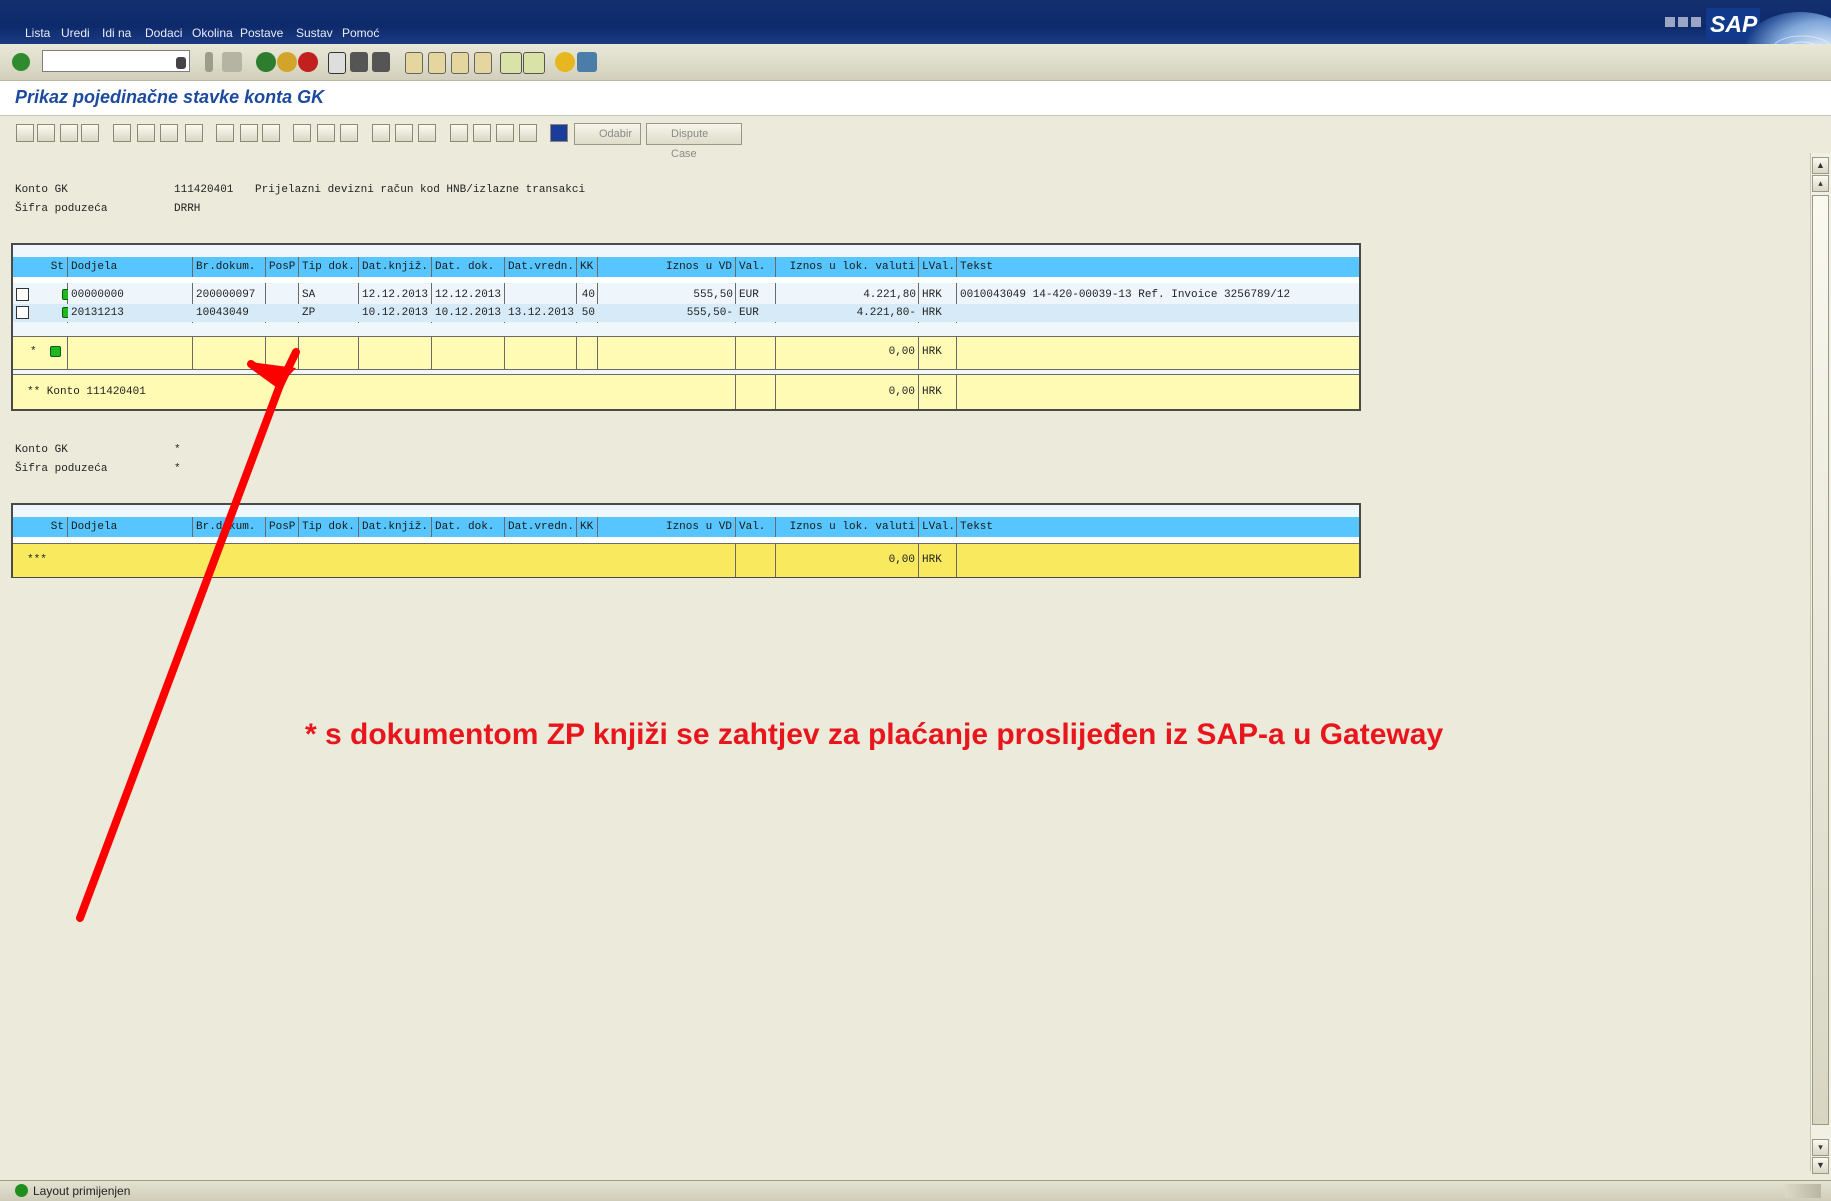 The image size is (1831, 1201). Describe the element at coordinates (1803, 1191) in the screenshot. I see `resize-grip` at that location.